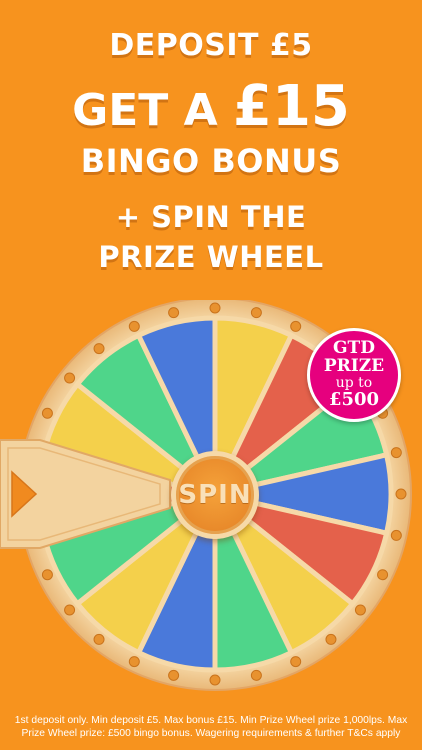  I want to click on headline-get-bonus: GET A £15, so click(211, 106).